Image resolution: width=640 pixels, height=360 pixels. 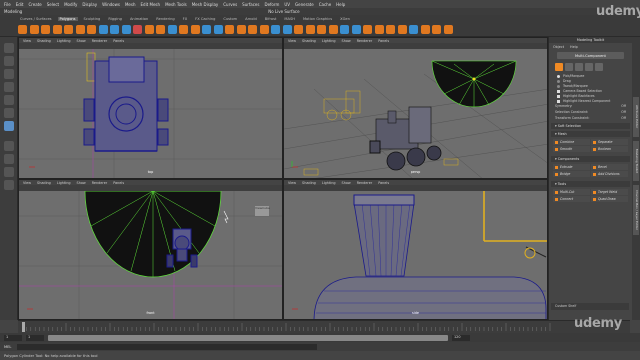 What do you see at coordinates (590, 118) in the screenshot?
I see `transform-constraint-row: Transform Constraint: Off` at bounding box center [590, 118].